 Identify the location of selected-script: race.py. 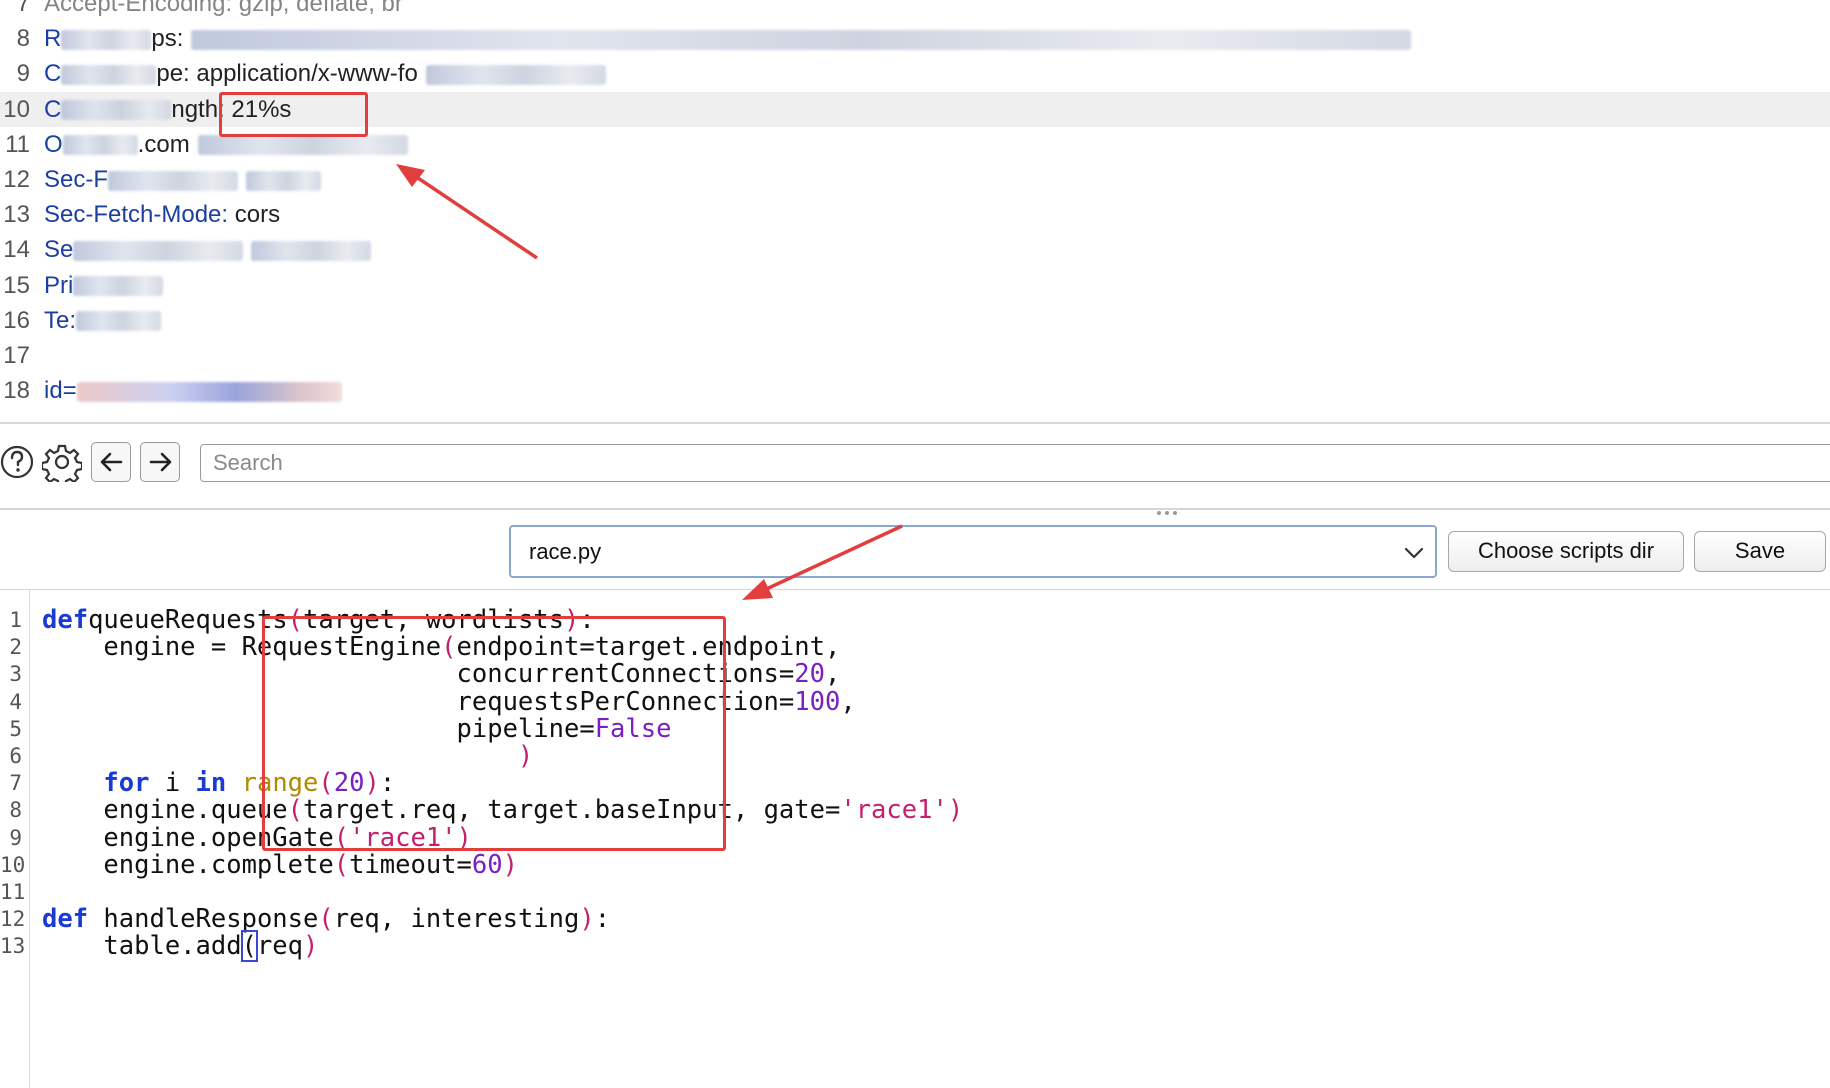
(565, 551).